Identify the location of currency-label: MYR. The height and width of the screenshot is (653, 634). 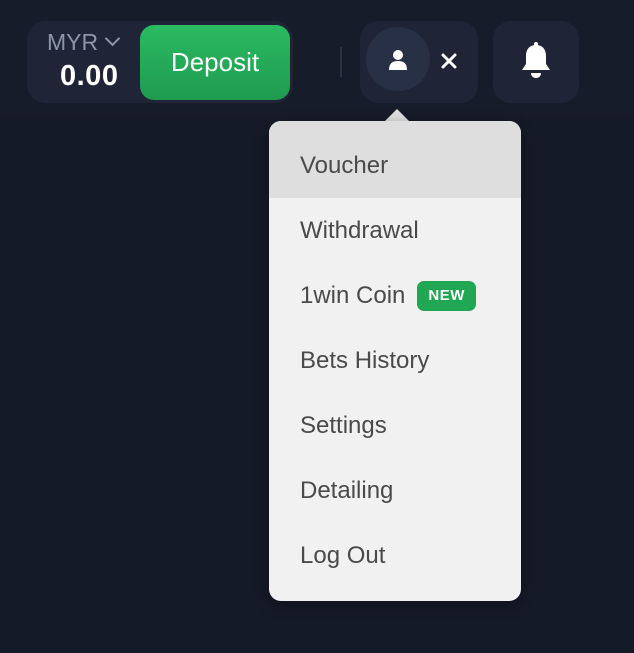
(73, 41).